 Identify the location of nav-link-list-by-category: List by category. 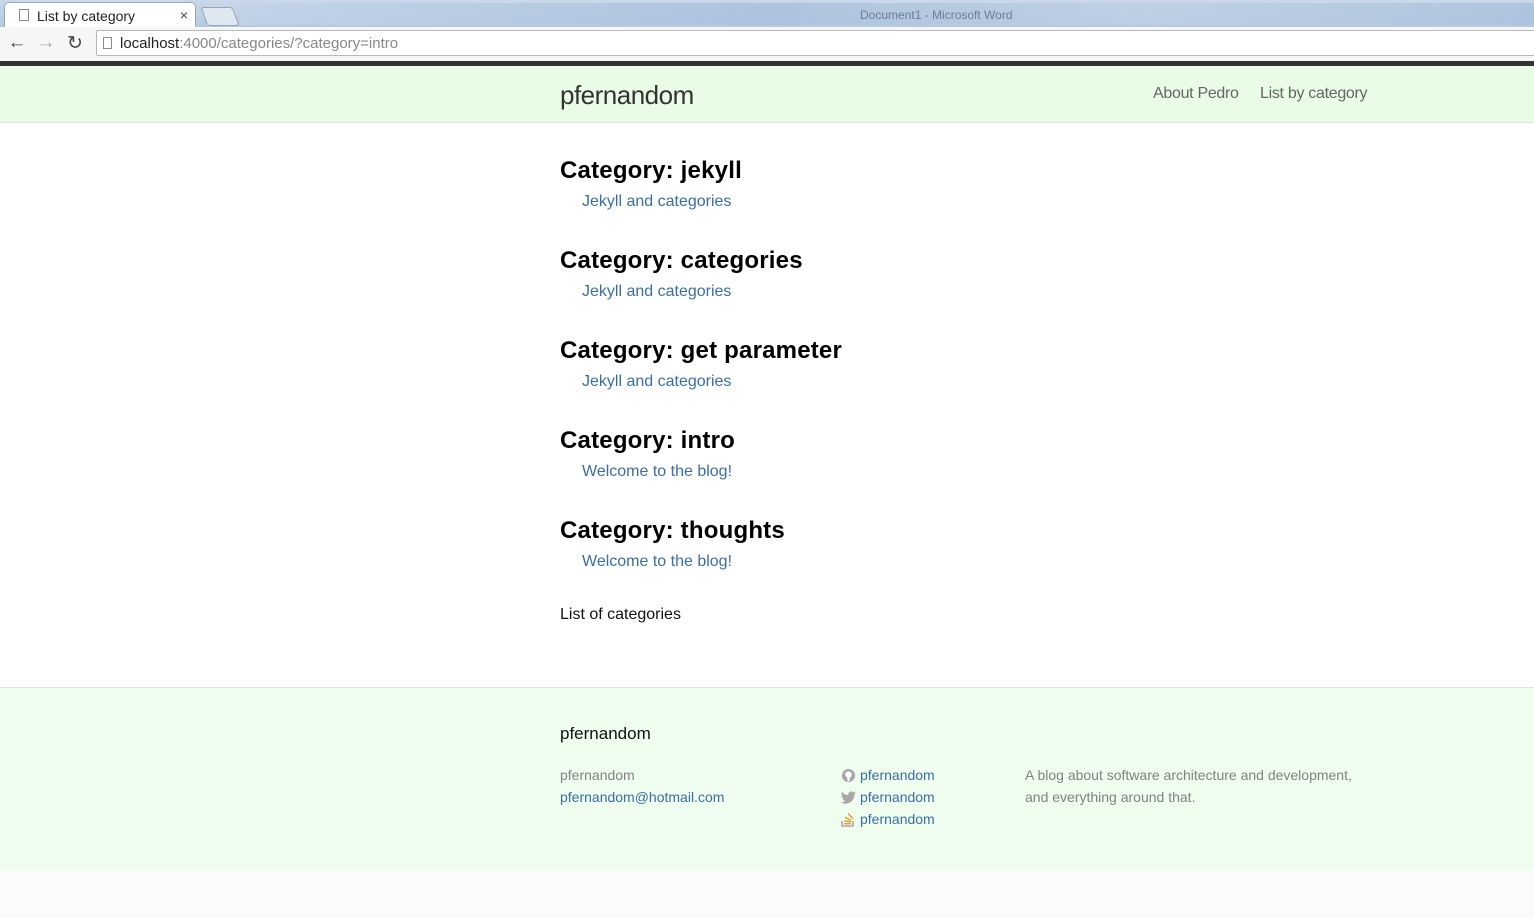
(1314, 94).